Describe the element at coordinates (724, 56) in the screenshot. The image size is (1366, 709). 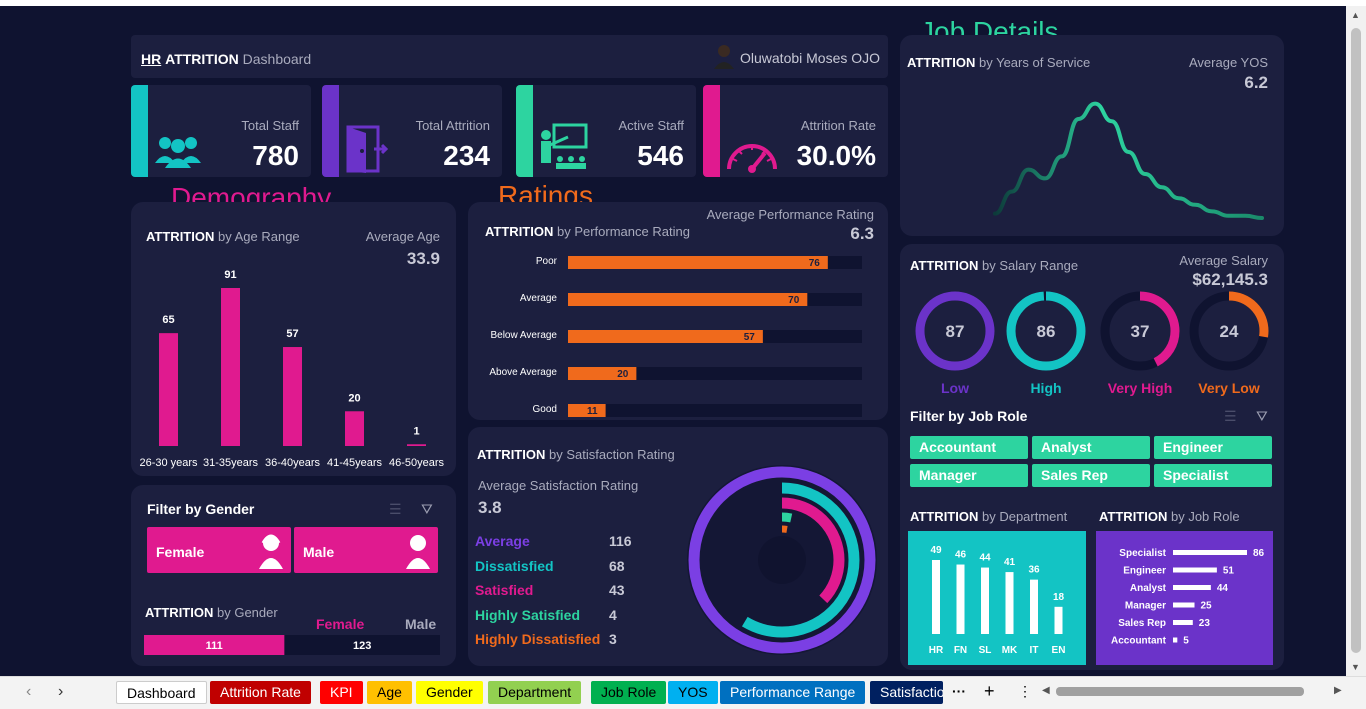
I see `avatar` at that location.